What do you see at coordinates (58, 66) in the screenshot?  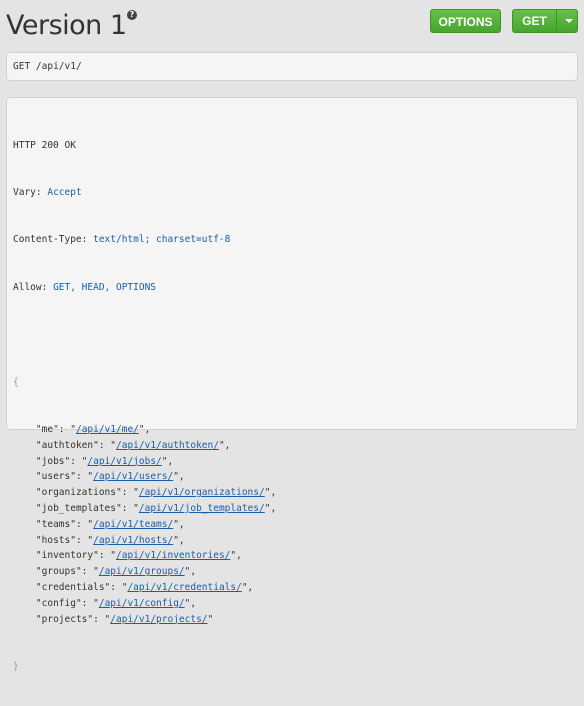 I see `request-path: /api/v1/` at bounding box center [58, 66].